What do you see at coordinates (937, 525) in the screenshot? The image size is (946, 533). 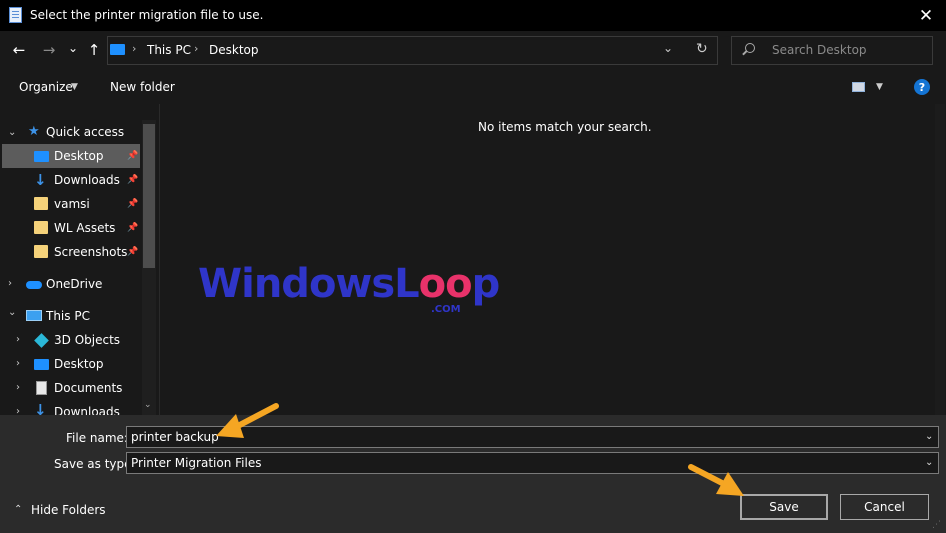 I see `resize-grip-icon: ⋰` at bounding box center [937, 525].